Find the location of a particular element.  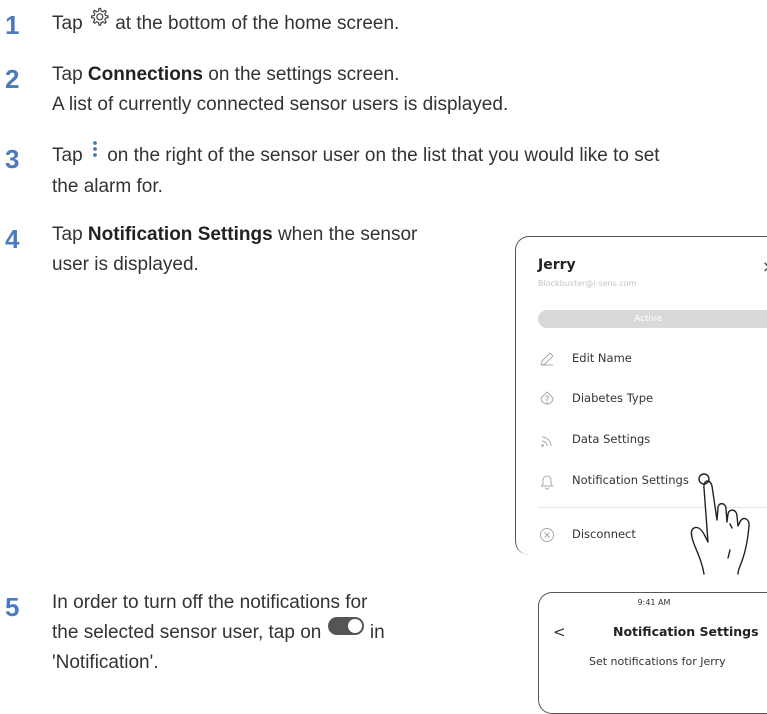

close-icon: × is located at coordinates (764, 266).